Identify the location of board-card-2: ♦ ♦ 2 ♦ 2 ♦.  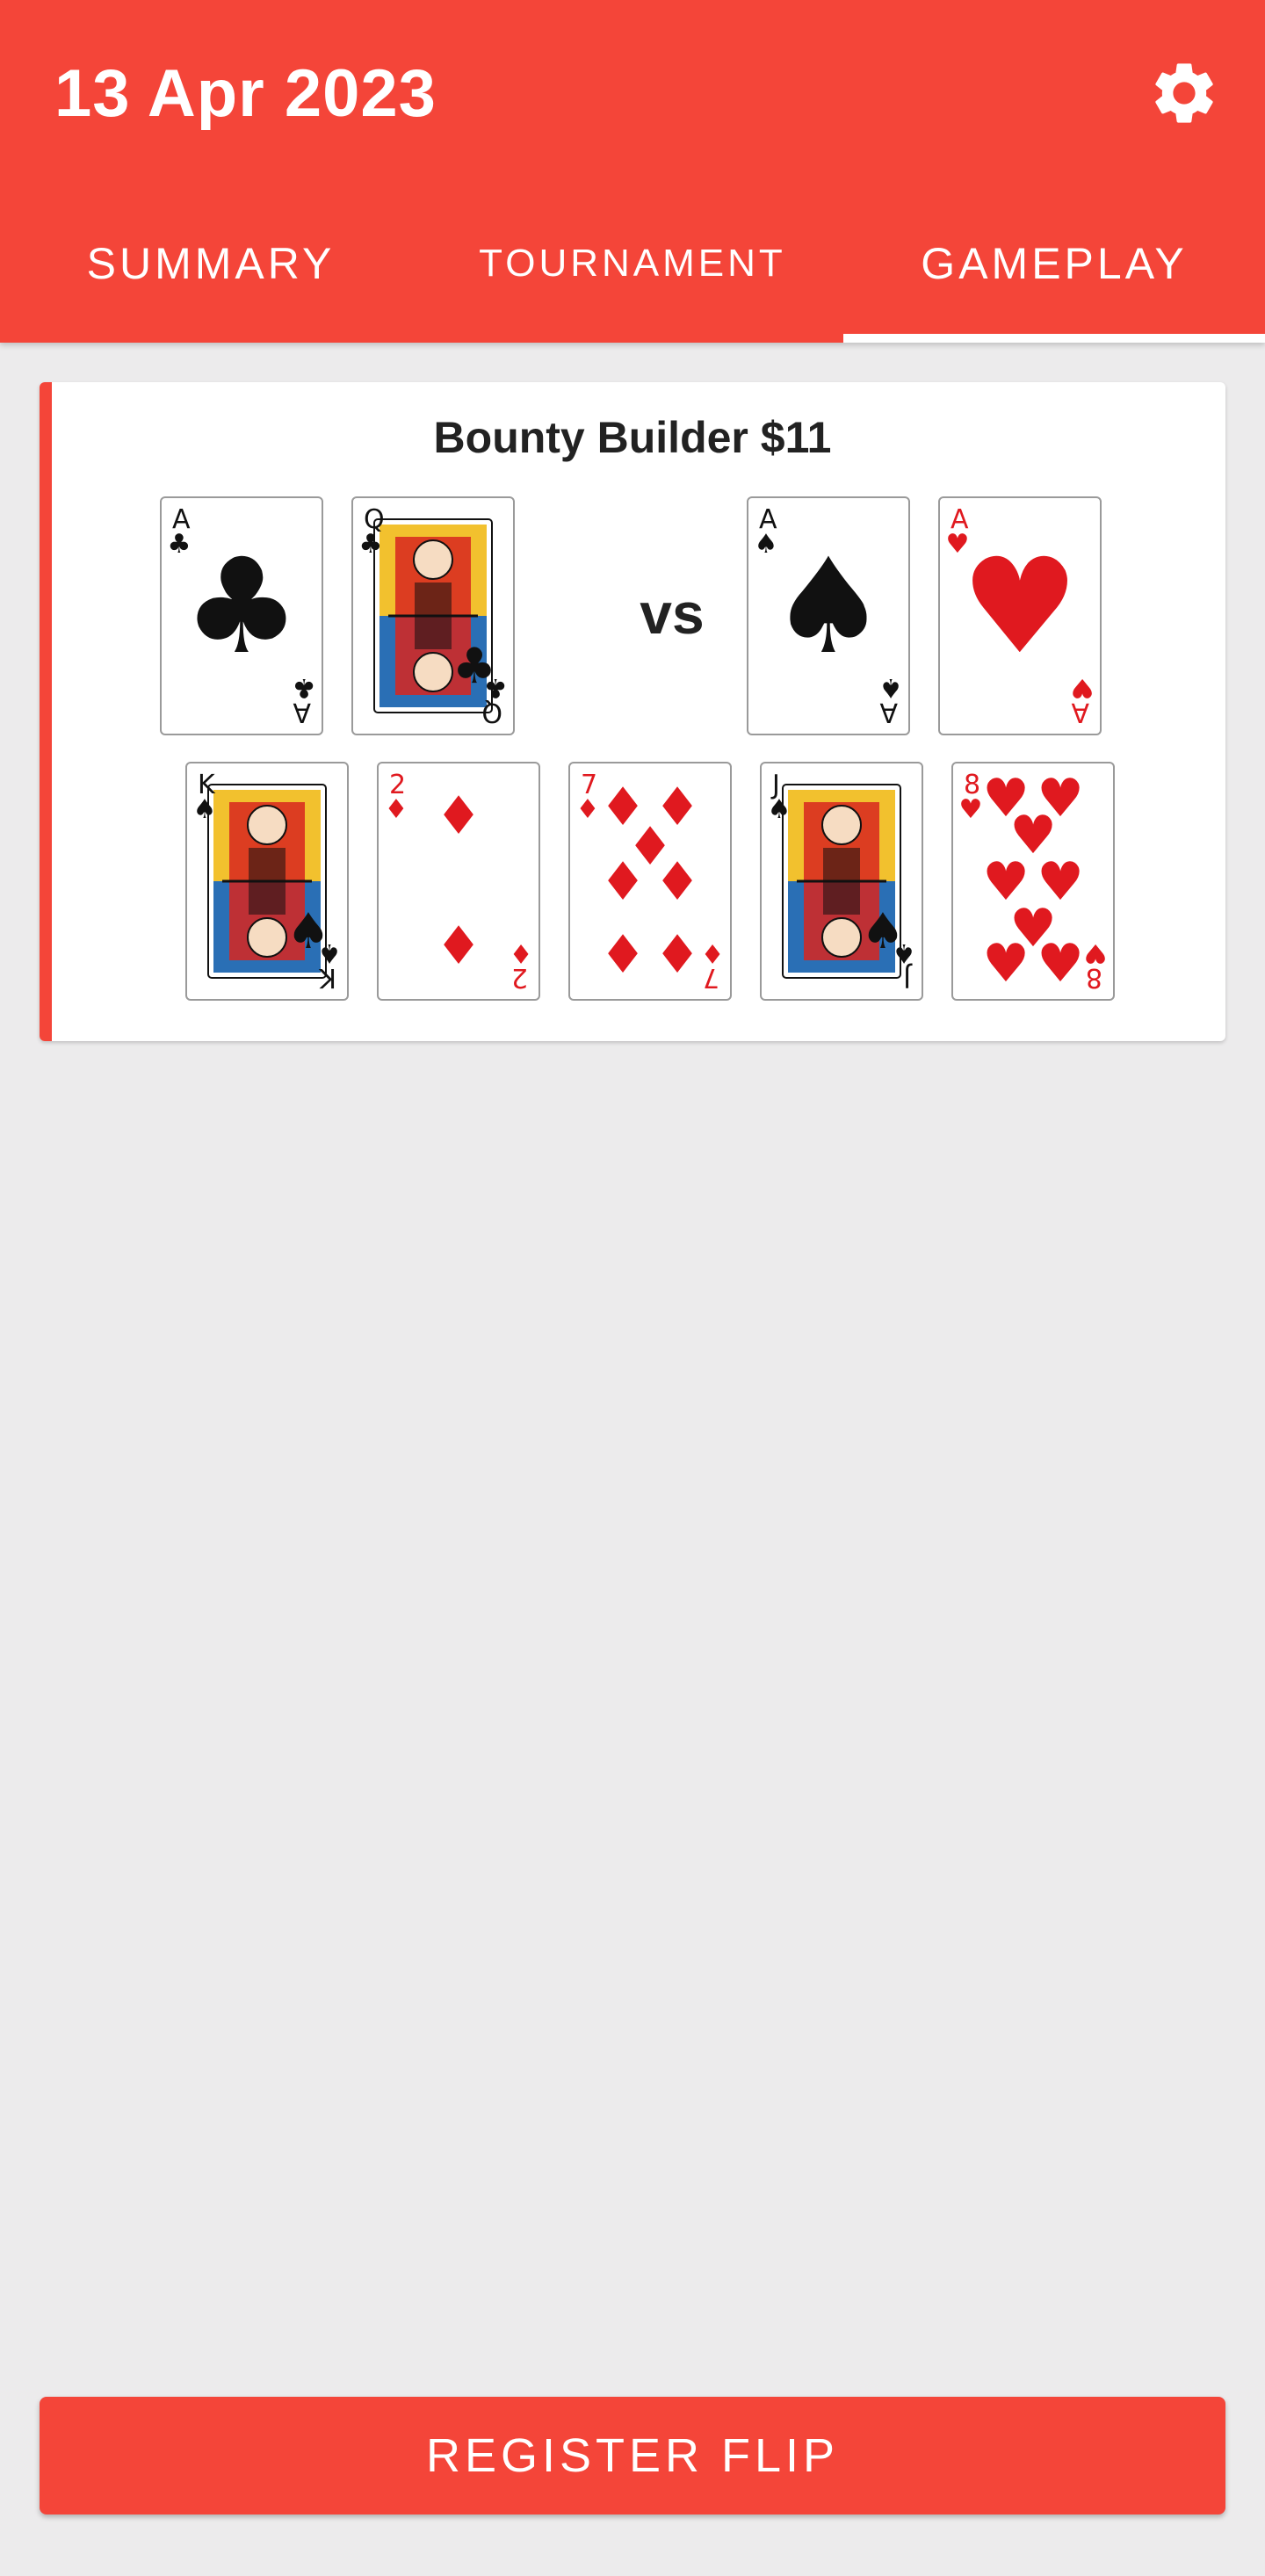
(458, 881).